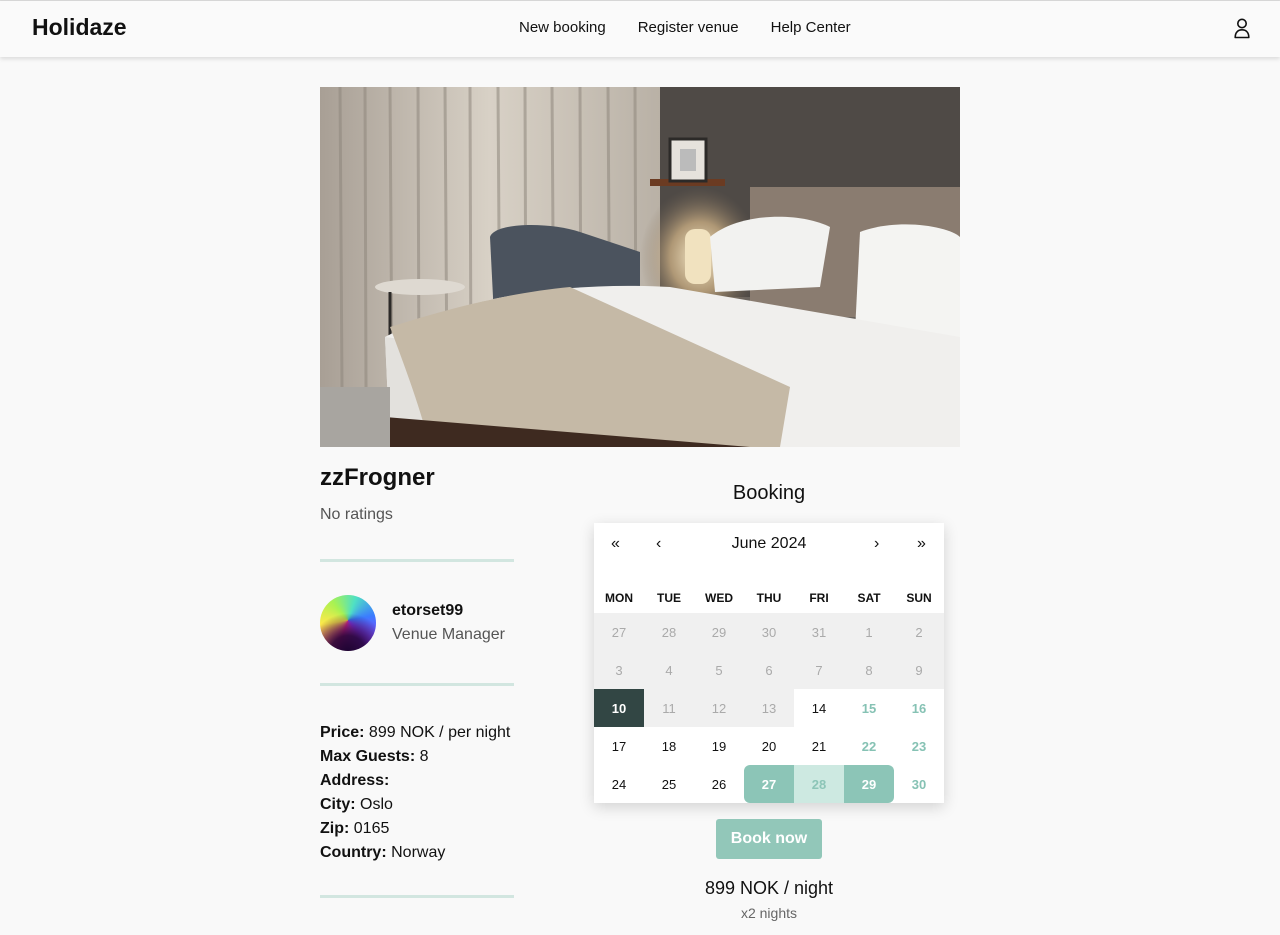  Describe the element at coordinates (669, 708) in the screenshot. I see `calendar-day: 11` at that location.